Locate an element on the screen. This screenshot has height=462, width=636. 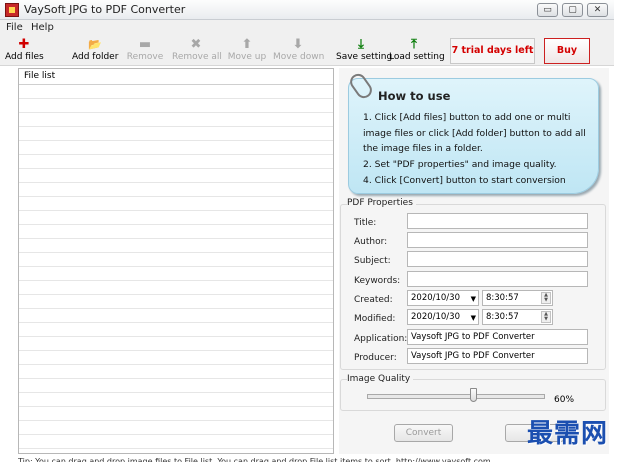
folder-icon: 📂 is located at coordinates (95, 44).